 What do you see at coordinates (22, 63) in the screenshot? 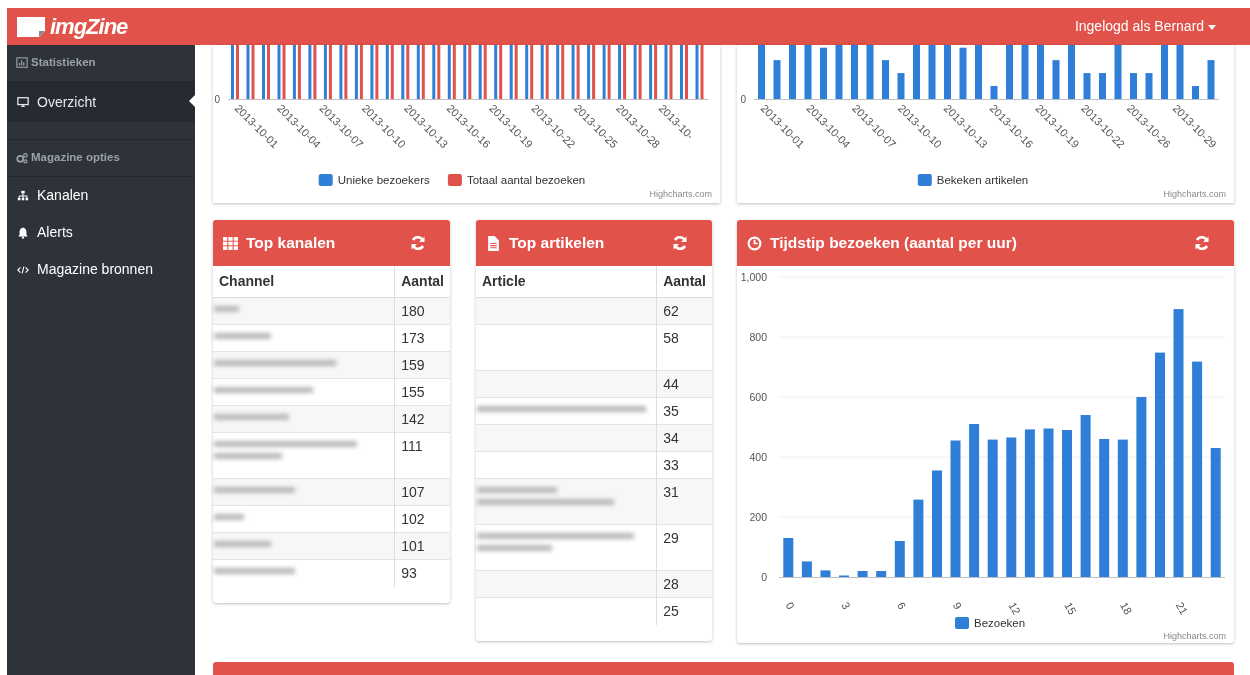
I see `bar-chart-icon` at bounding box center [22, 63].